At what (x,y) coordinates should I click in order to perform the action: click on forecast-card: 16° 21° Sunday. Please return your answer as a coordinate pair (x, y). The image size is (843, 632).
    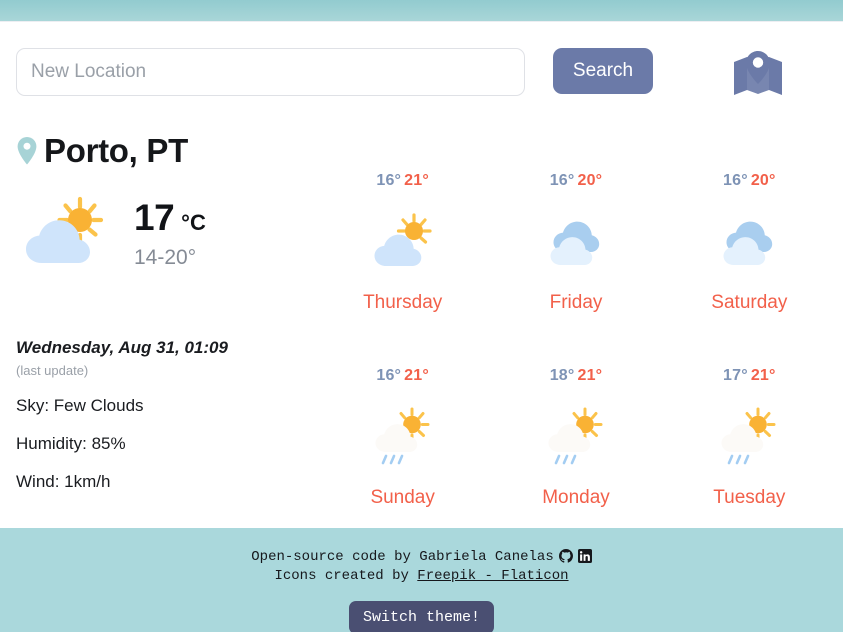
    Looking at the image, I should click on (402, 454).